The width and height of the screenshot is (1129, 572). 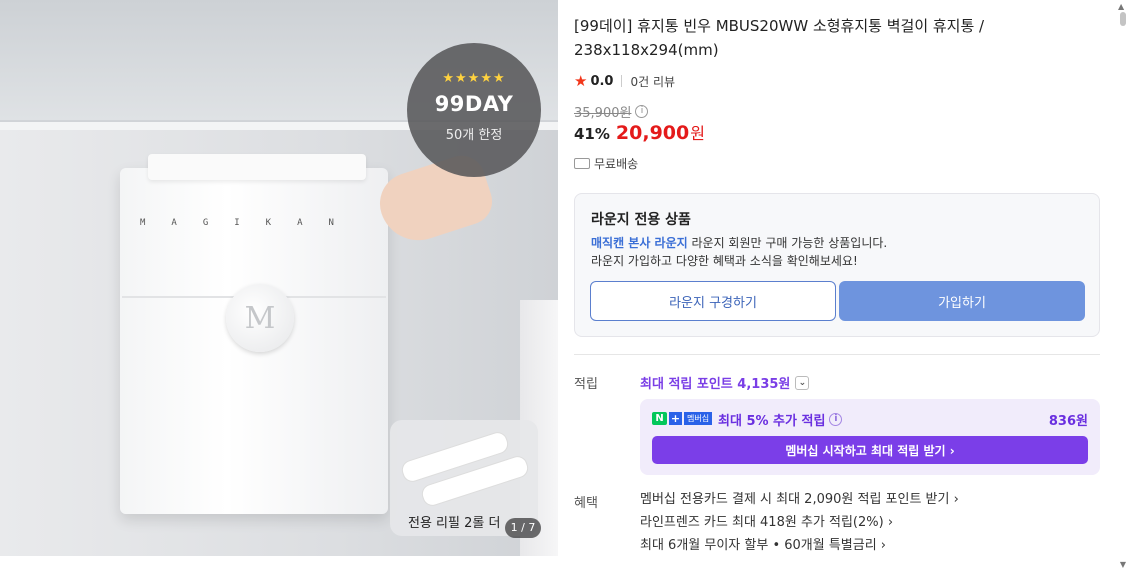 I want to click on trash-bin-lid, so click(x=257, y=167).